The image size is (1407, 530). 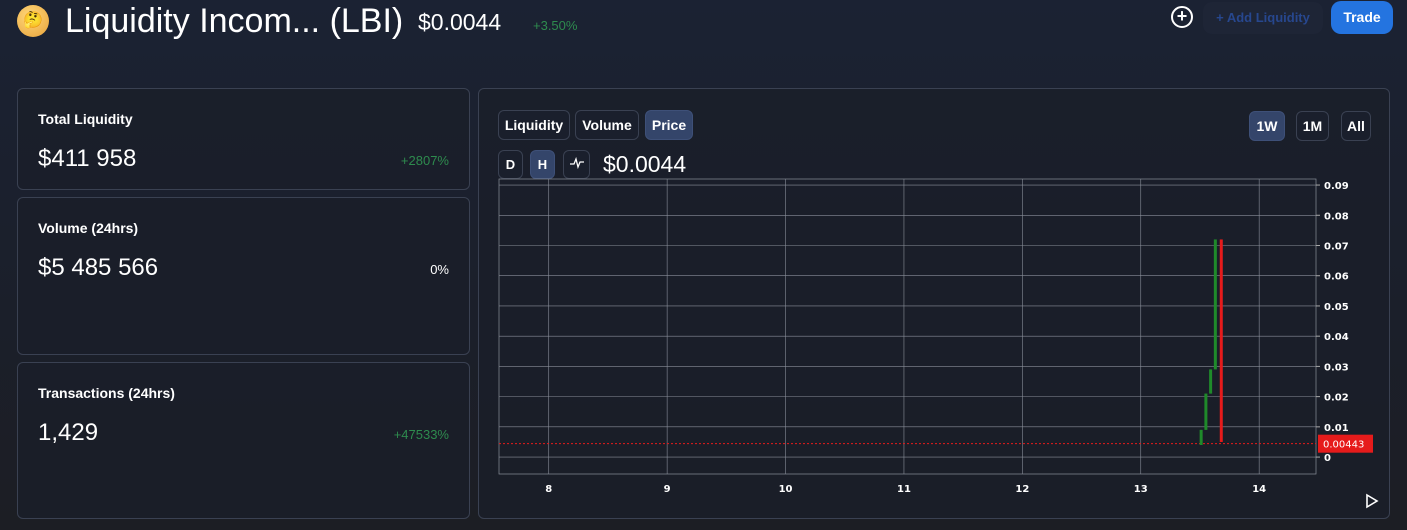 I want to click on x-tick-label: 8, so click(x=548, y=489).